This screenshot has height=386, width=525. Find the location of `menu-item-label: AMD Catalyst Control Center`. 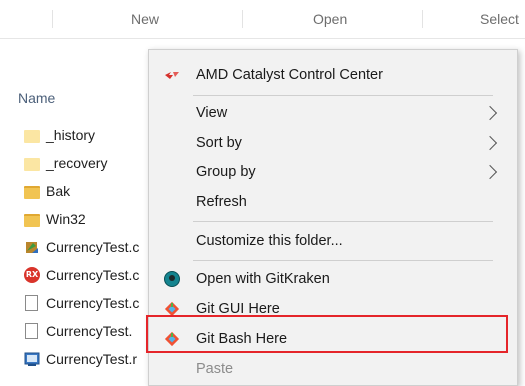

menu-item-label: AMD Catalyst Control Center is located at coordinates (289, 75).